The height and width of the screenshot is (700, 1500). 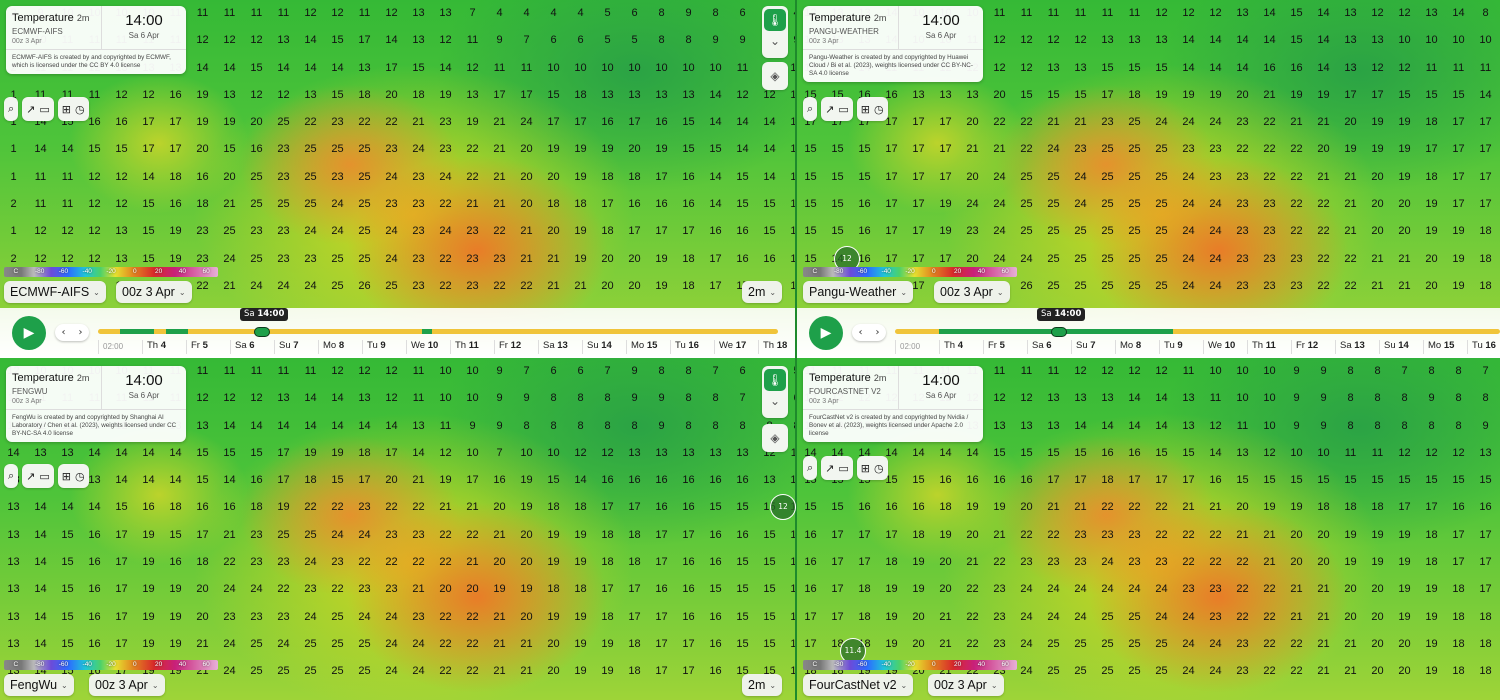 What do you see at coordinates (55, 292) in the screenshot?
I see `model-select: ECMWF-AIFS ⌄` at bounding box center [55, 292].